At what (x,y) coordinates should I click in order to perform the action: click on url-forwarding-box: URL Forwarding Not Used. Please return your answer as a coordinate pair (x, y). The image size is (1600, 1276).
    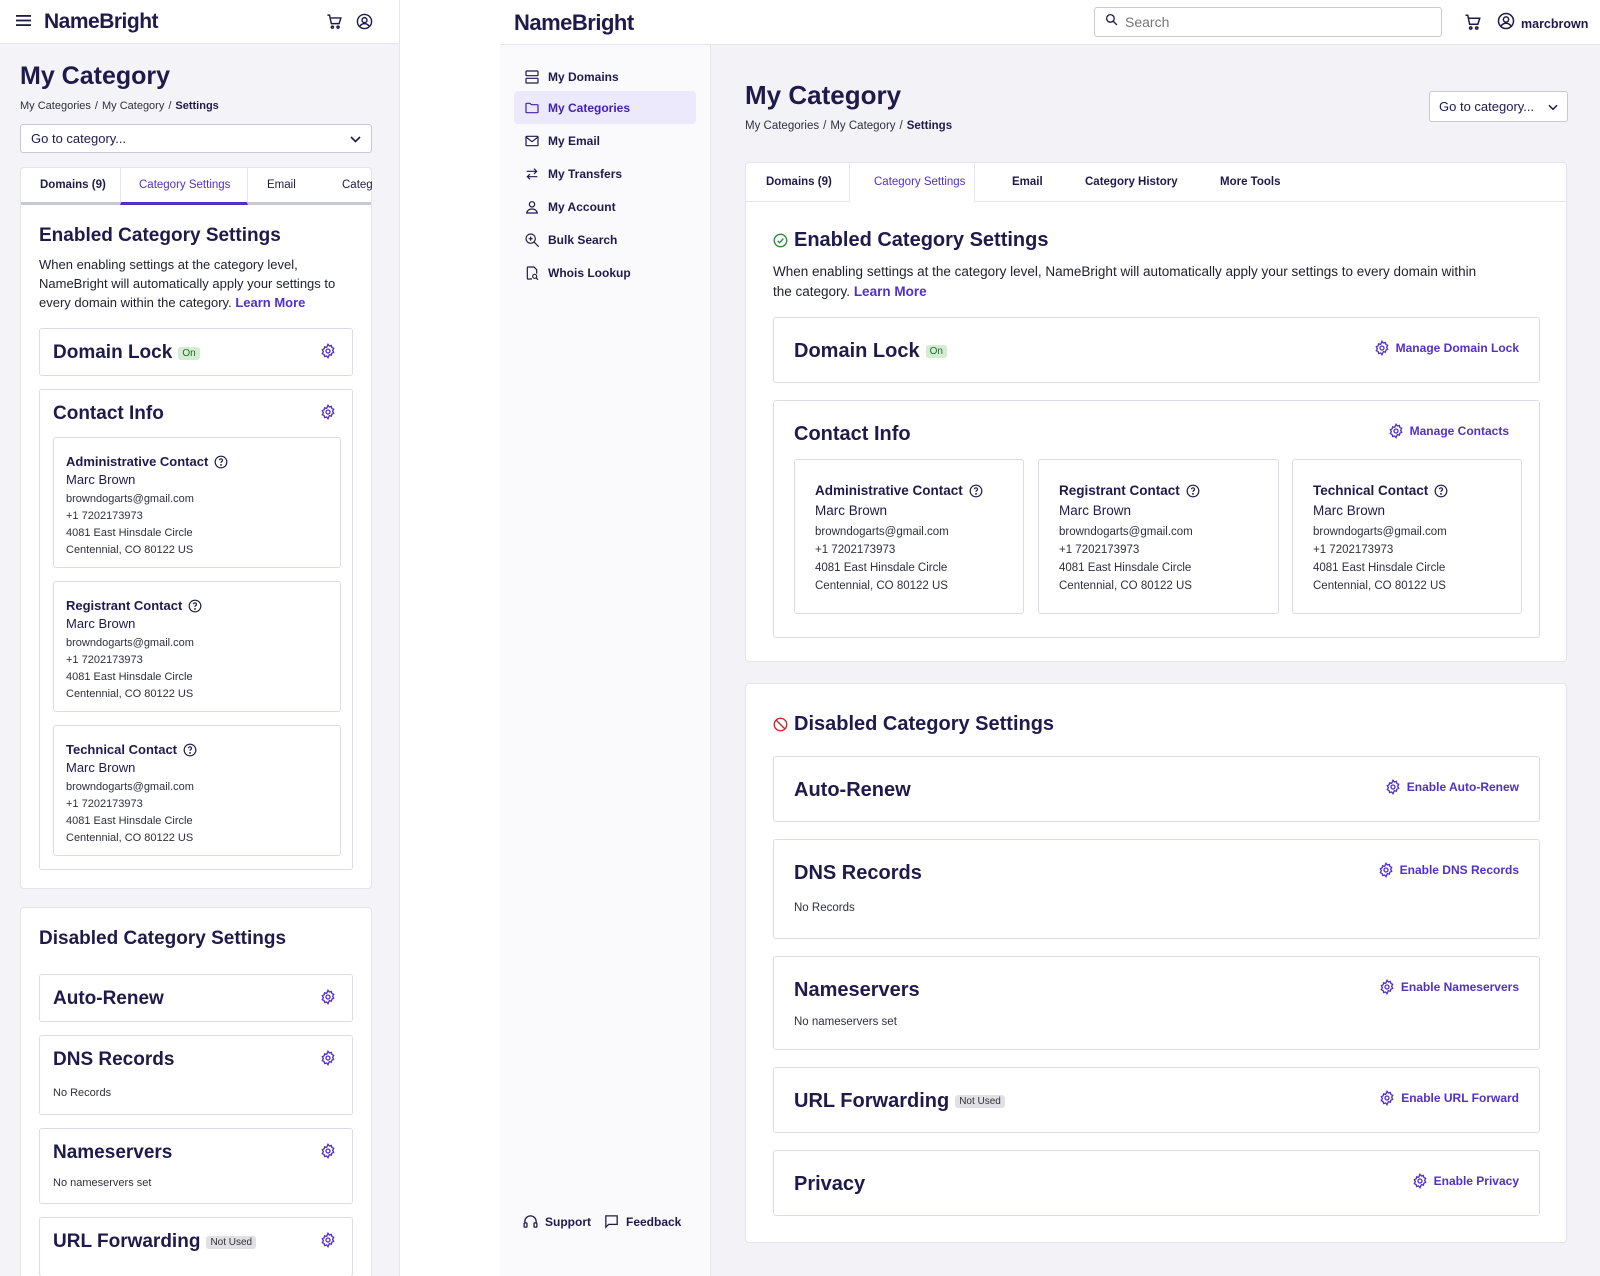
    Looking at the image, I should click on (196, 1246).